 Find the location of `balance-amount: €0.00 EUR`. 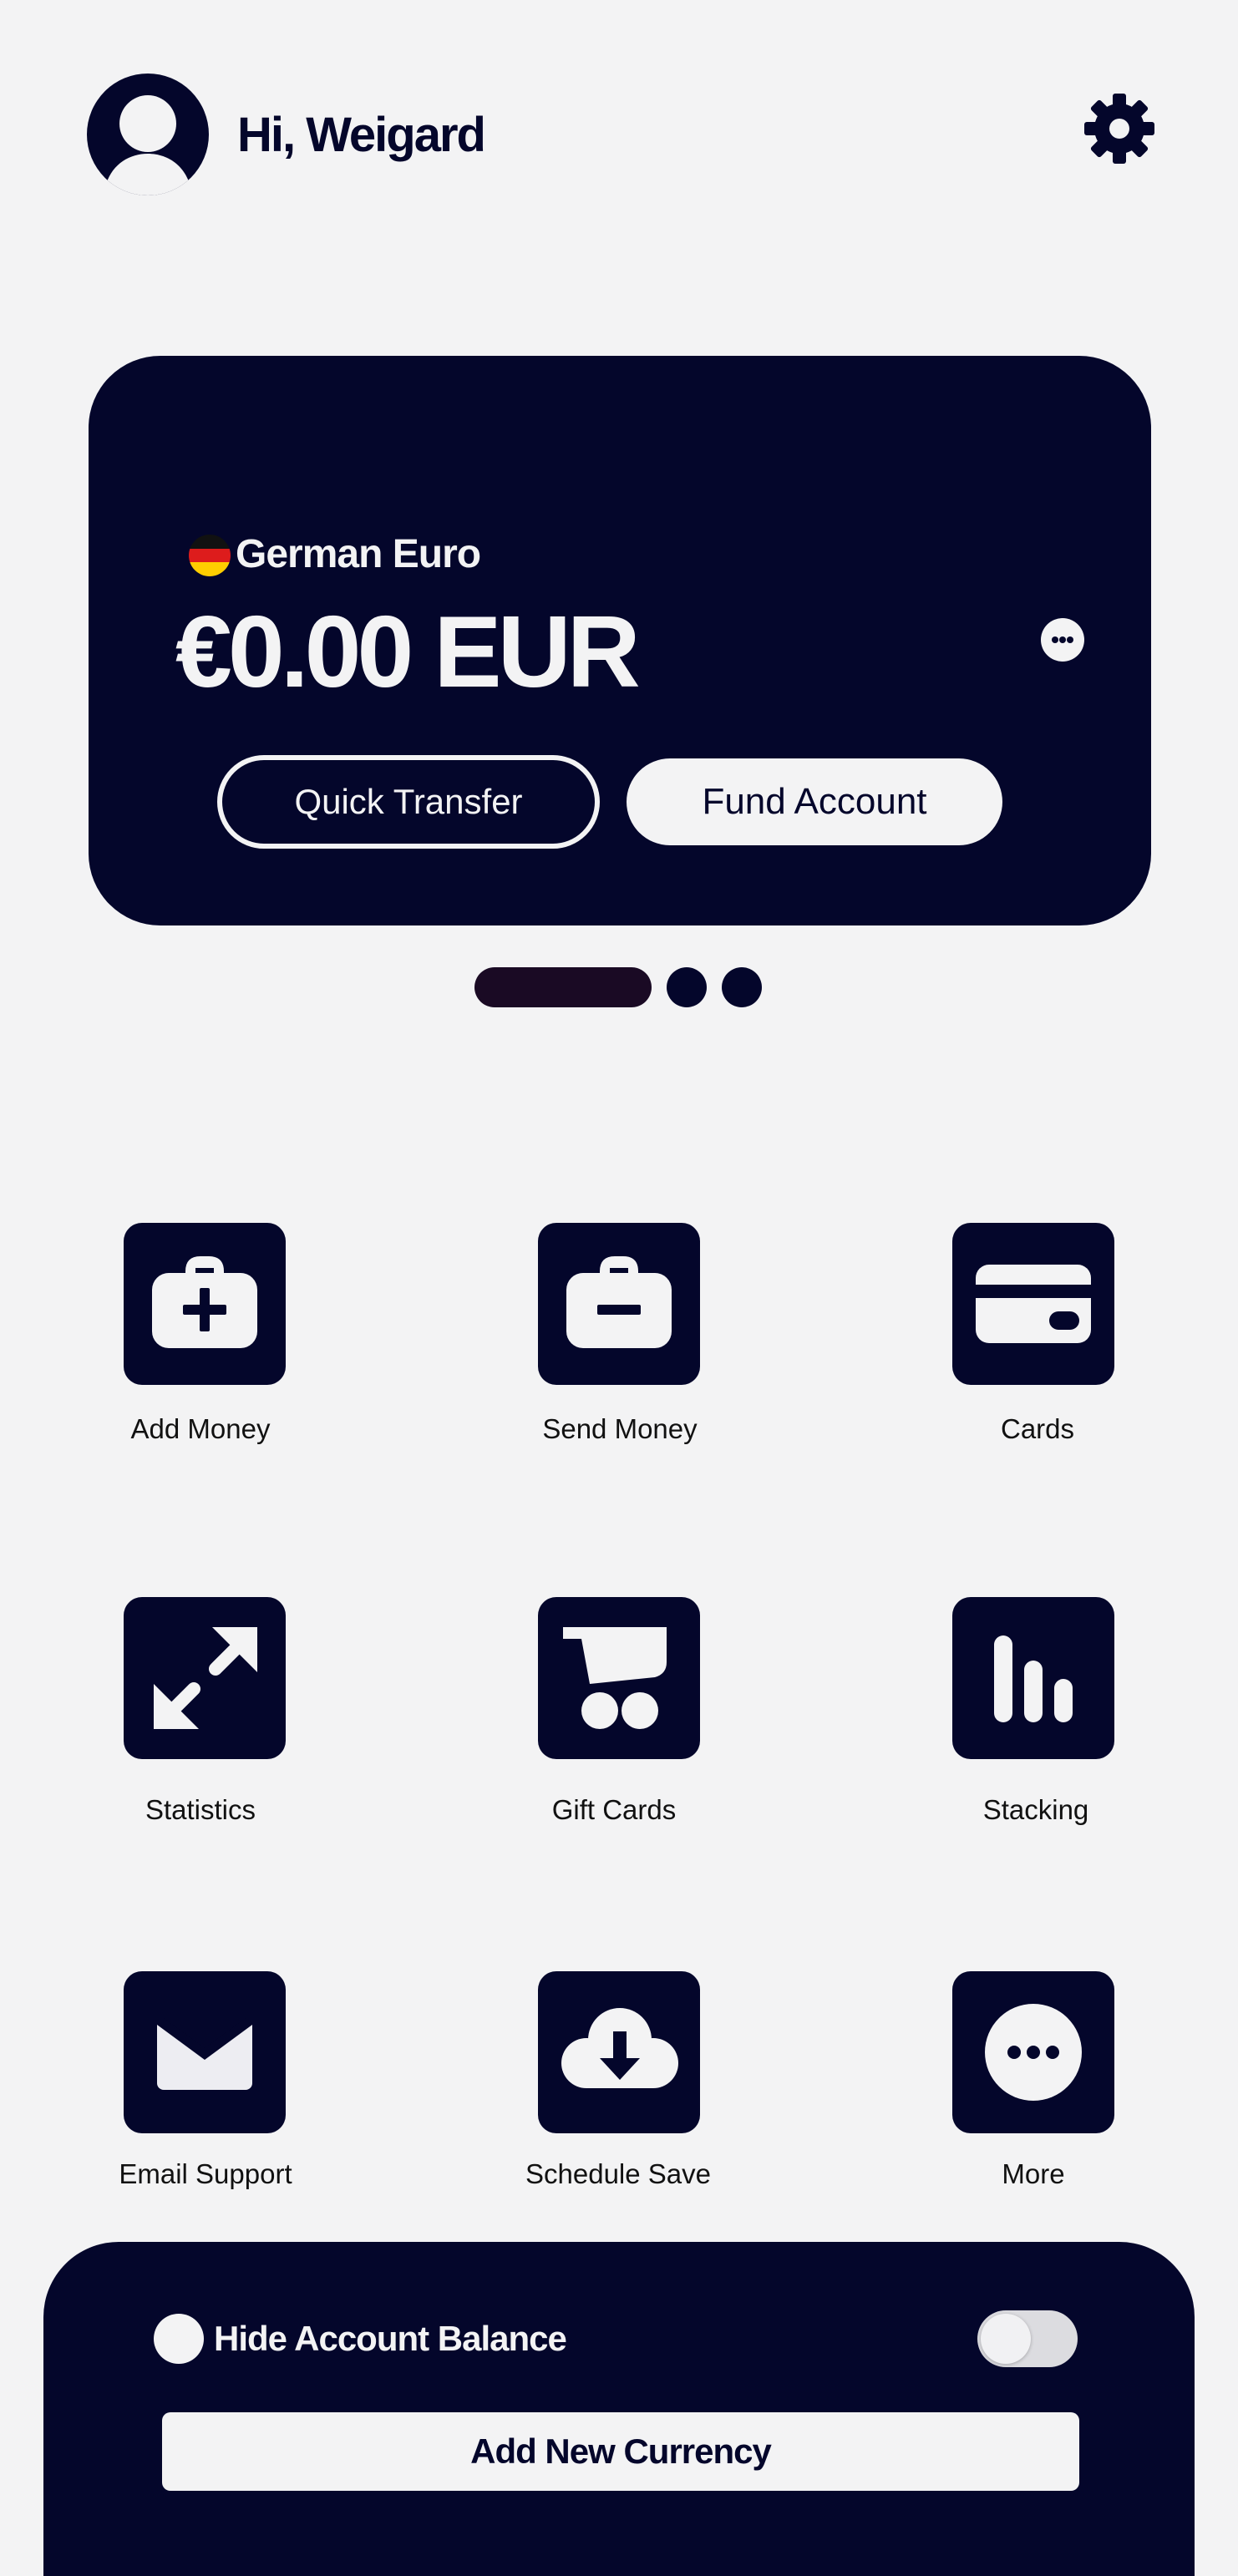

balance-amount: €0.00 EUR is located at coordinates (408, 651).